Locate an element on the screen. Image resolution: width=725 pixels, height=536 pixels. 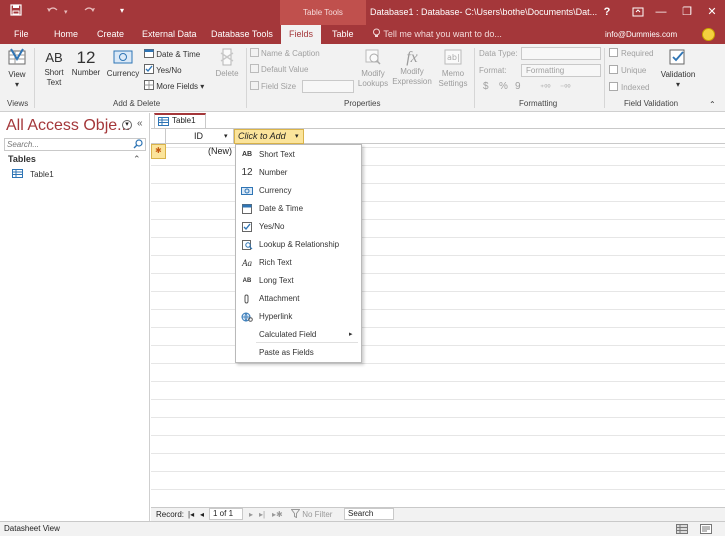
unique-checkbox-box is located at coordinates (613, 69).